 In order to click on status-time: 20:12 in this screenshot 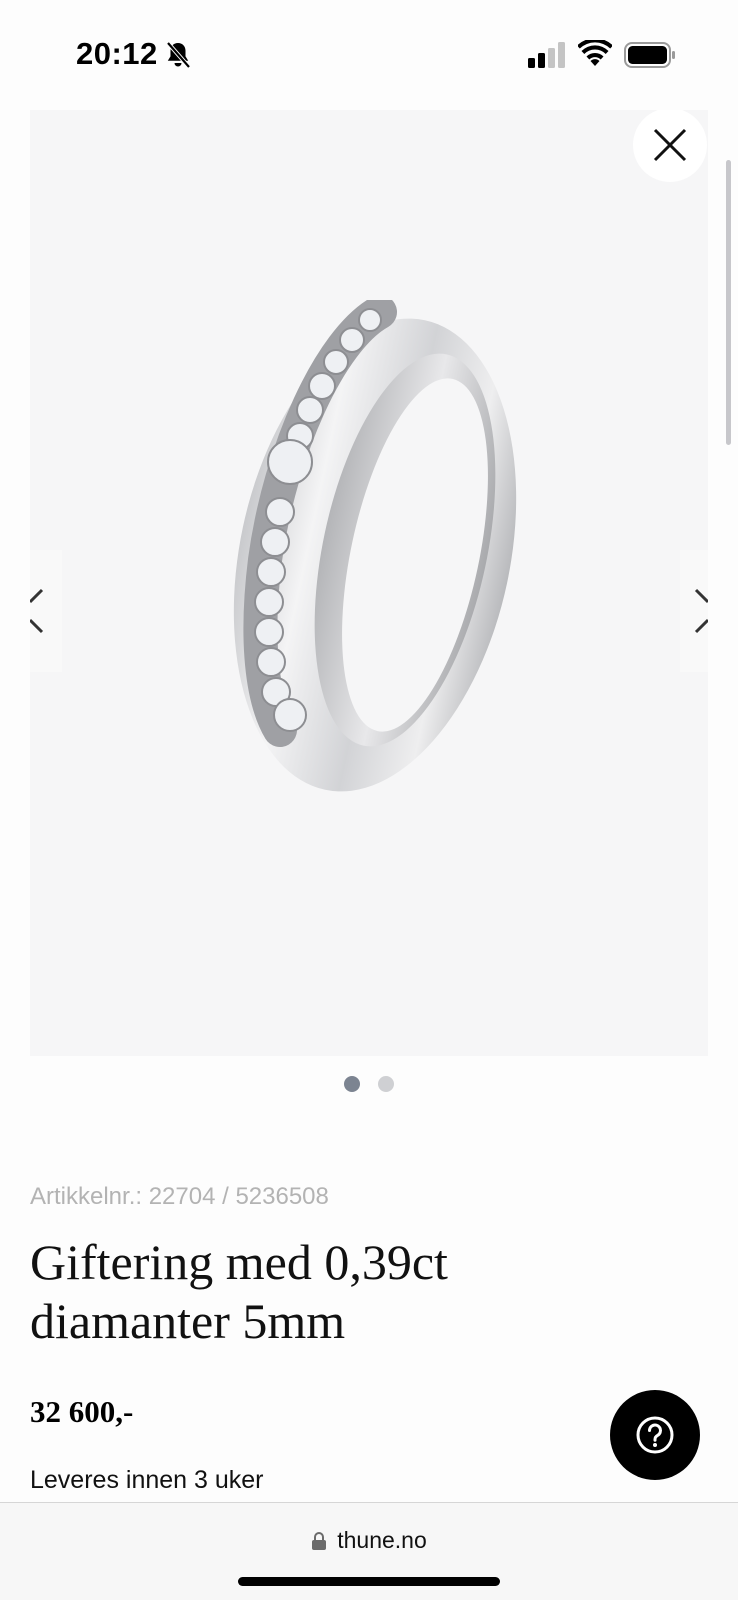, I will do `click(117, 53)`.